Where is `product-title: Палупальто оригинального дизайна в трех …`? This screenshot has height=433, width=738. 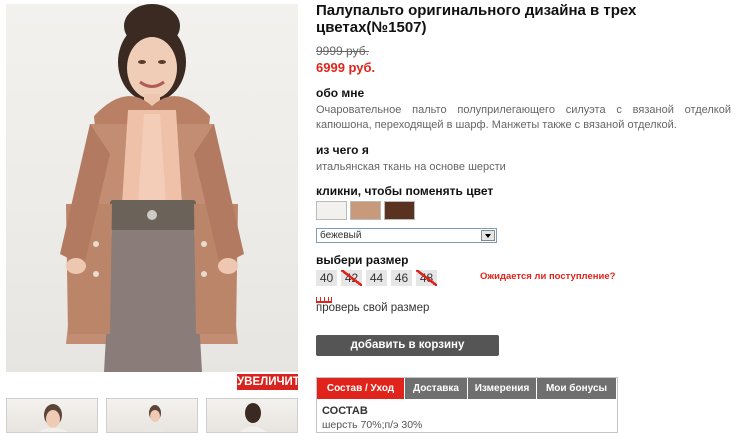 product-title: Палупальто оригинального дизайна в трех … is located at coordinates (476, 19).